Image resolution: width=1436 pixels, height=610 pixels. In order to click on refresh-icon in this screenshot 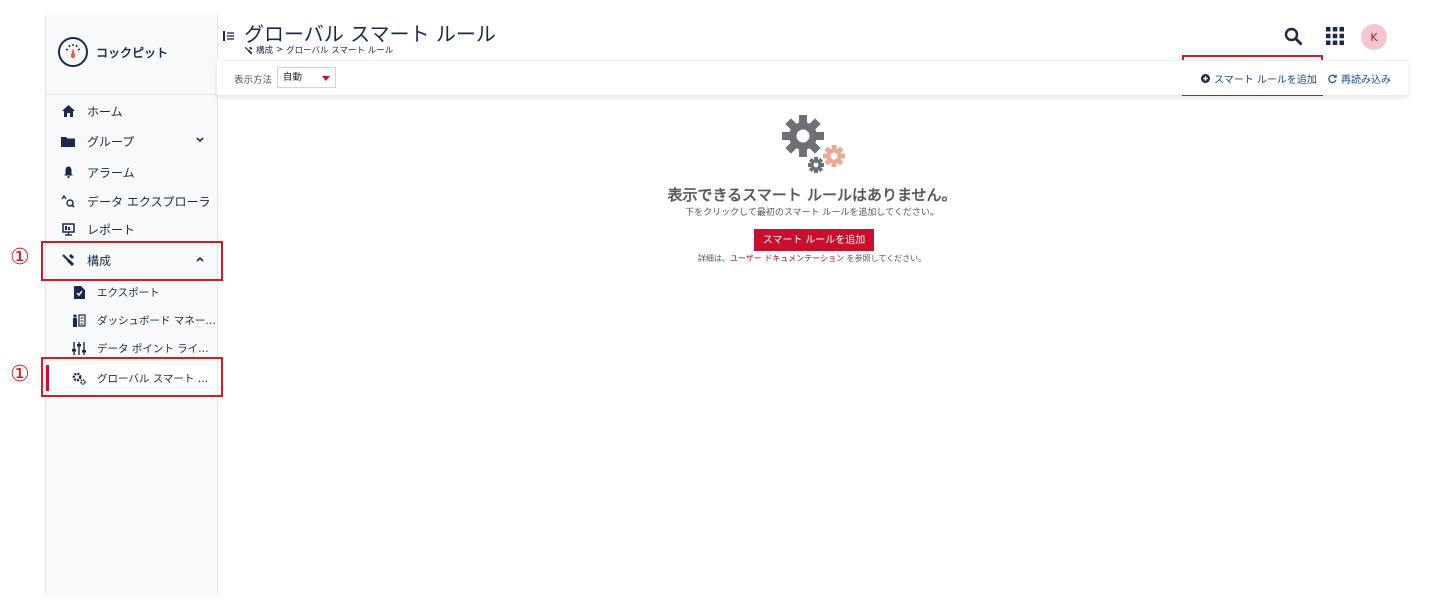, I will do `click(1332, 78)`.